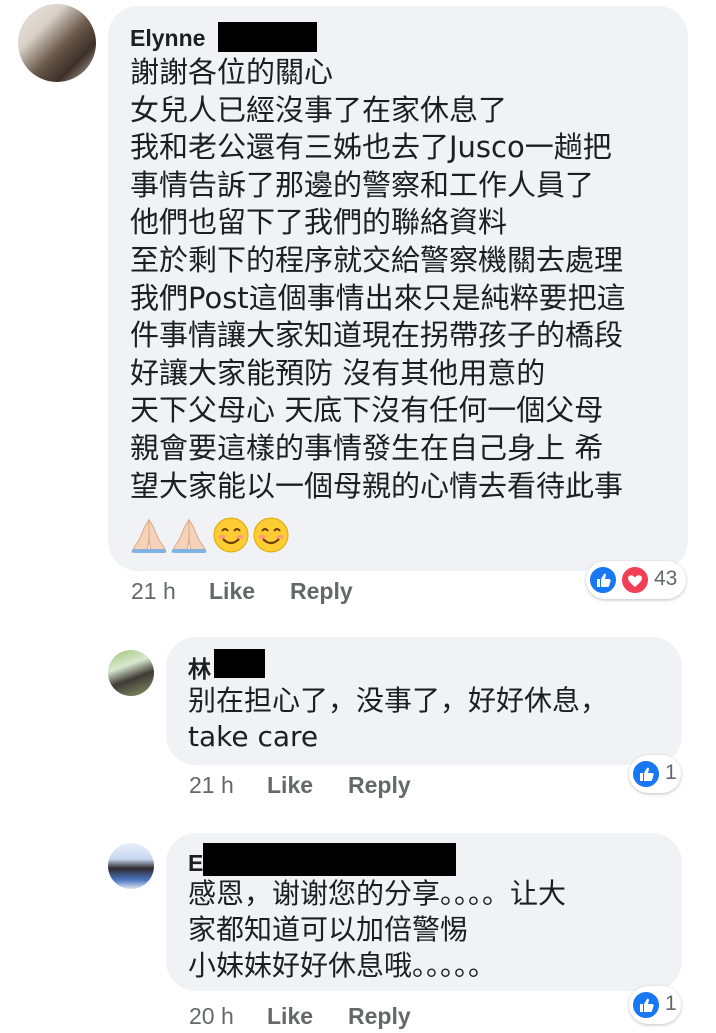 This screenshot has width=716, height=1033. I want to click on comment-line: 謝謝各位的關心, so click(232, 72).